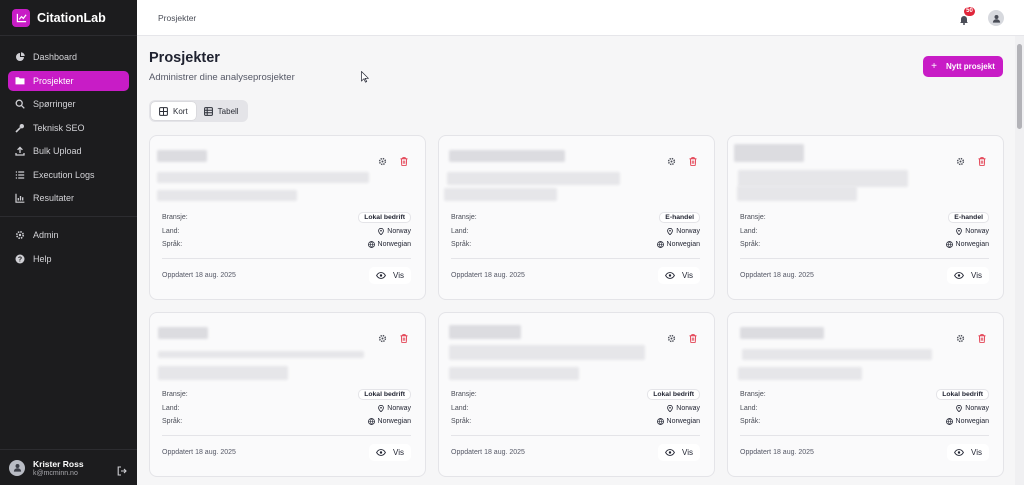 The height and width of the screenshot is (485, 1024). Describe the element at coordinates (58, 463) in the screenshot. I see `user-name: Krister Ross` at that location.